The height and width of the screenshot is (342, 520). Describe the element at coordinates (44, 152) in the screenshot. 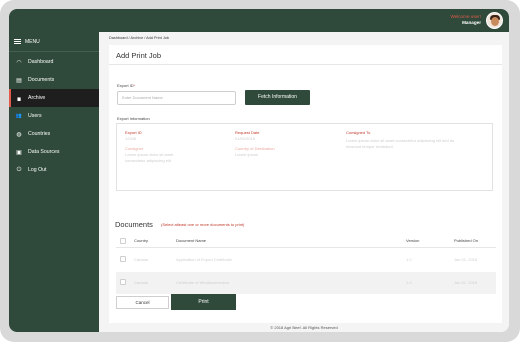

I see `sidebar-item-label: Data Sources` at that location.